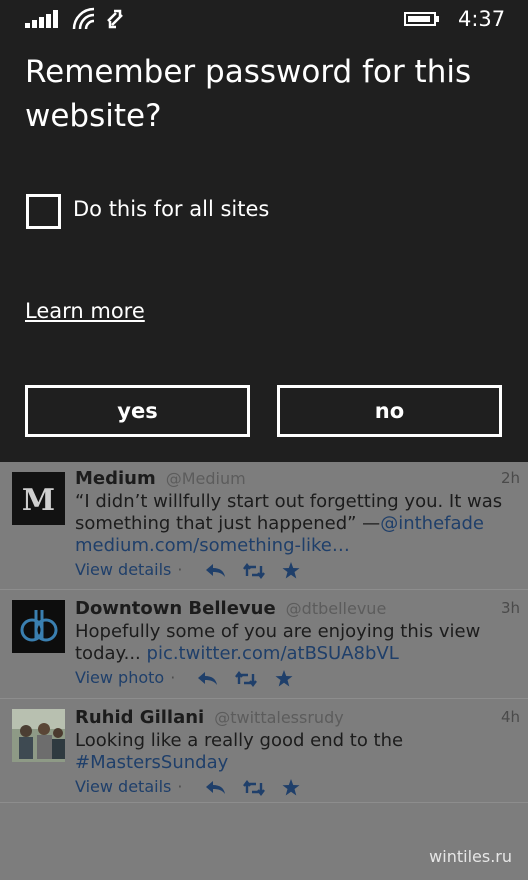 This screenshot has height=880, width=528. What do you see at coordinates (119, 677) in the screenshot?
I see `view-photo-link: View photo` at bounding box center [119, 677].